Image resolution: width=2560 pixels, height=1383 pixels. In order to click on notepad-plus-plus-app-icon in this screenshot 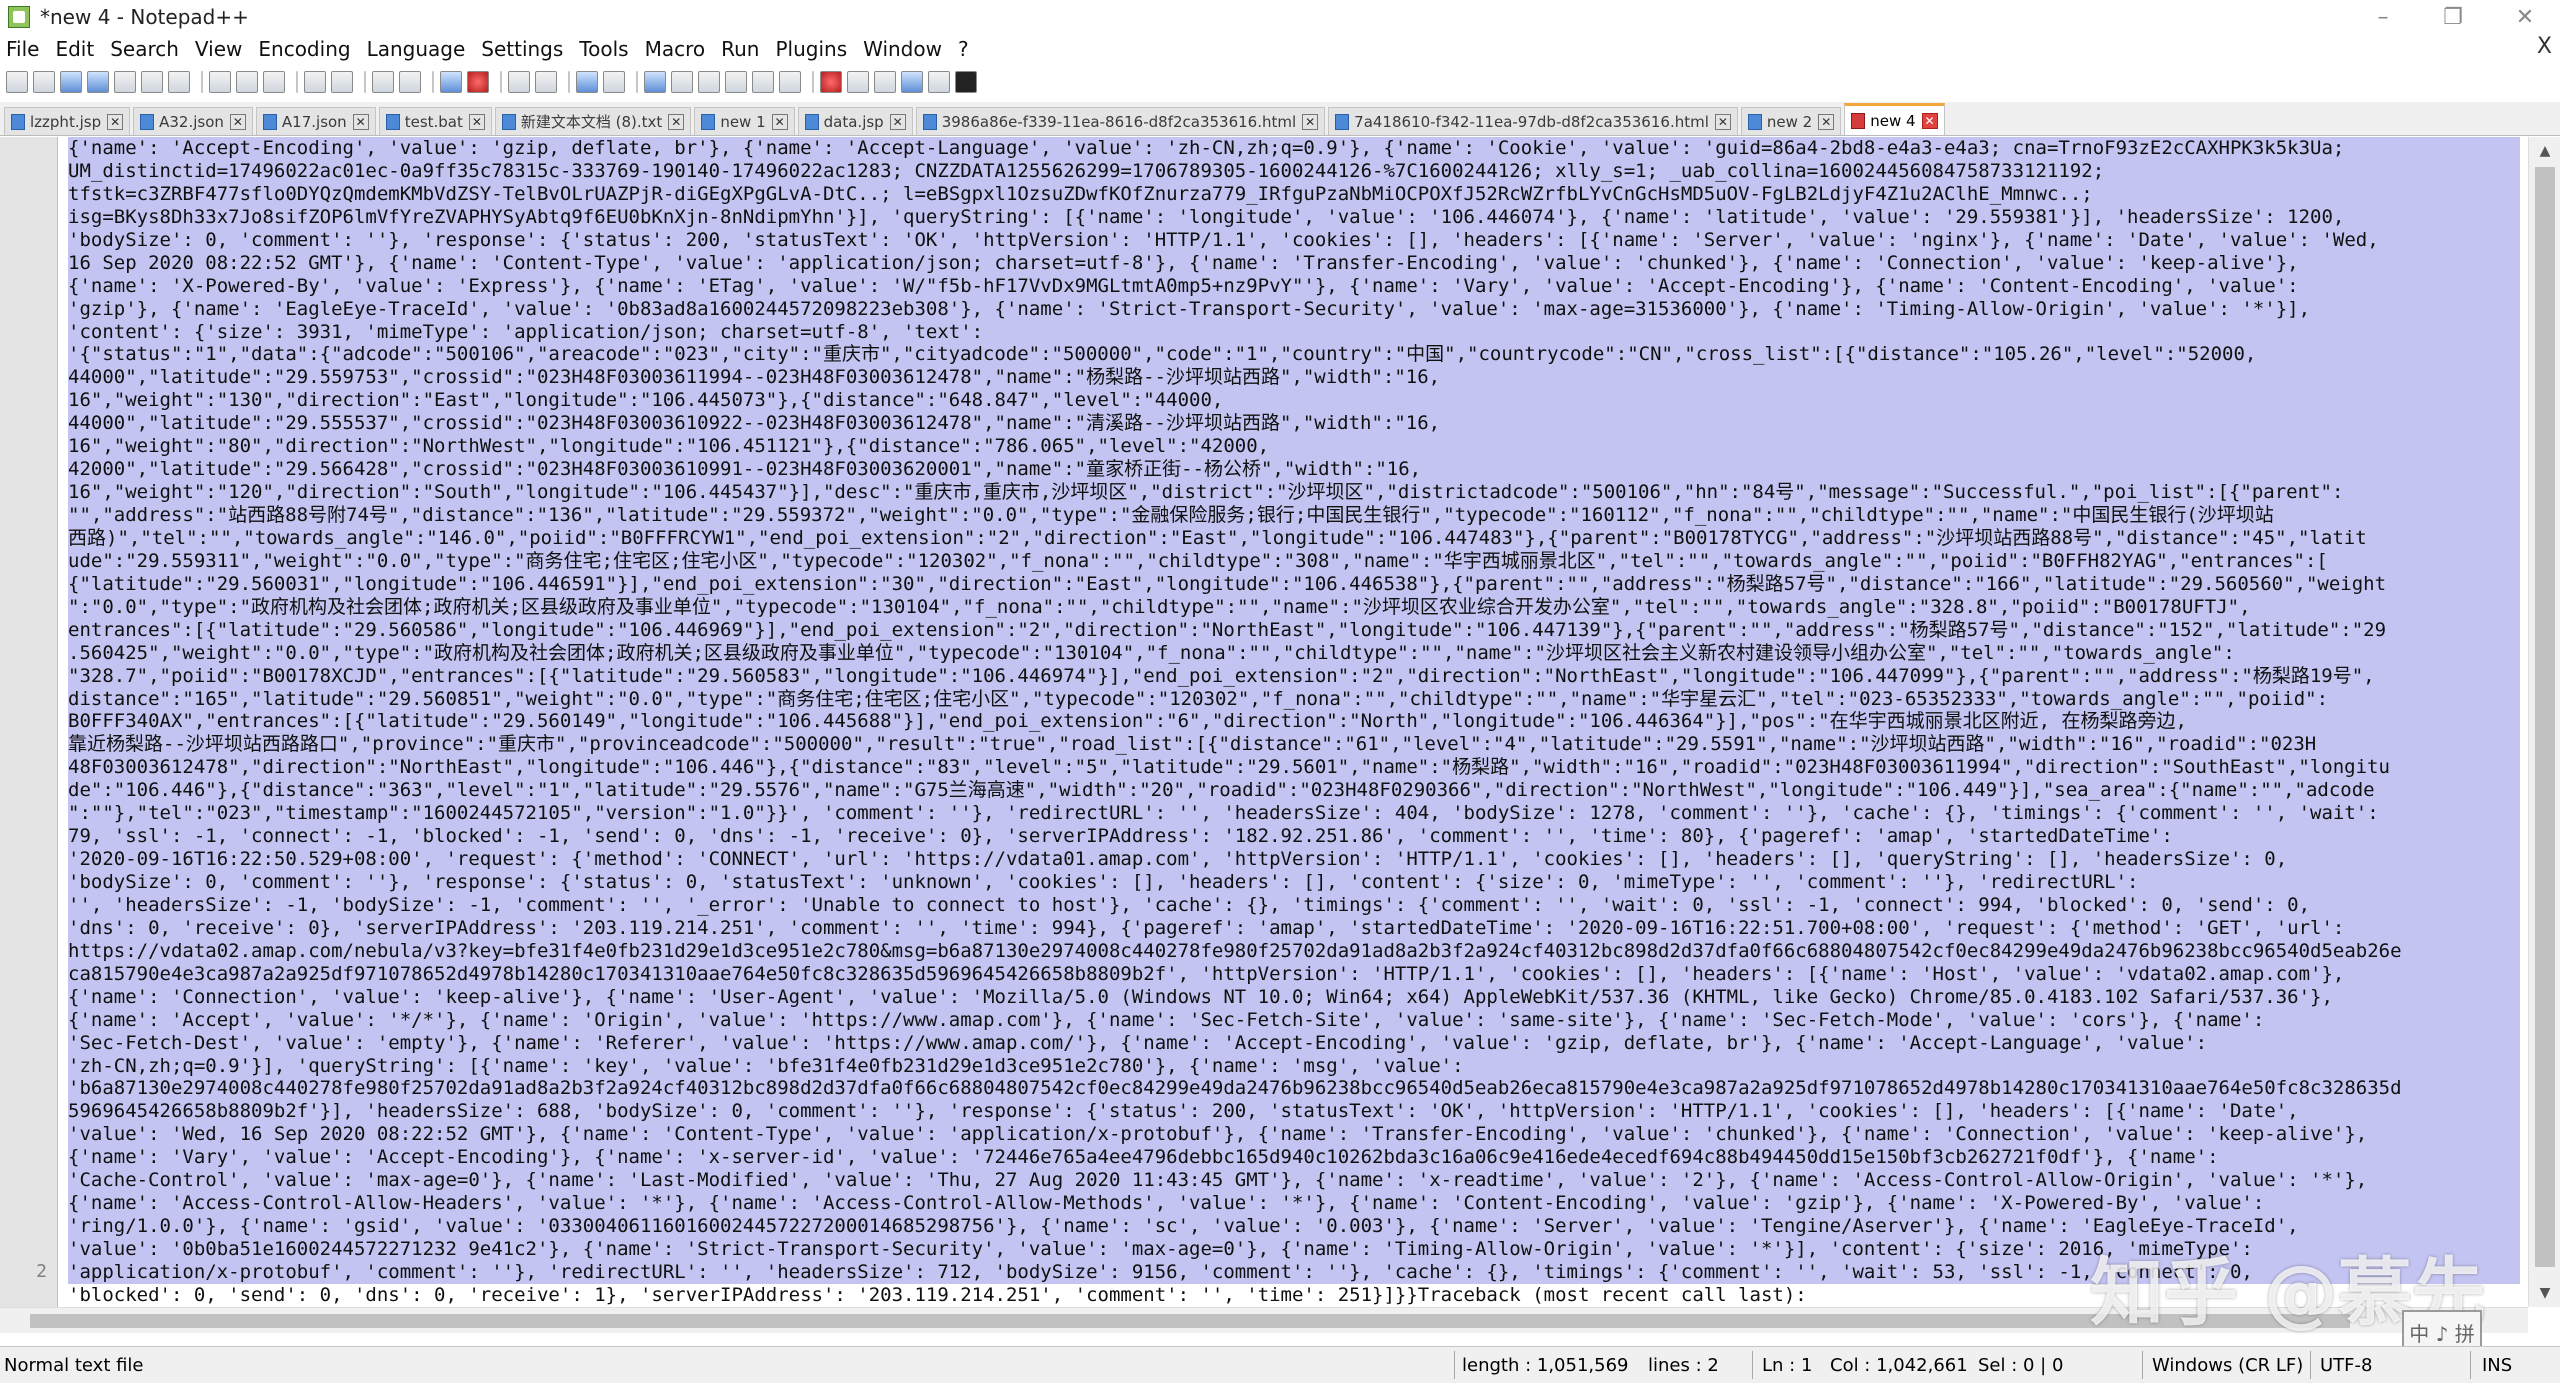, I will do `click(19, 17)`.